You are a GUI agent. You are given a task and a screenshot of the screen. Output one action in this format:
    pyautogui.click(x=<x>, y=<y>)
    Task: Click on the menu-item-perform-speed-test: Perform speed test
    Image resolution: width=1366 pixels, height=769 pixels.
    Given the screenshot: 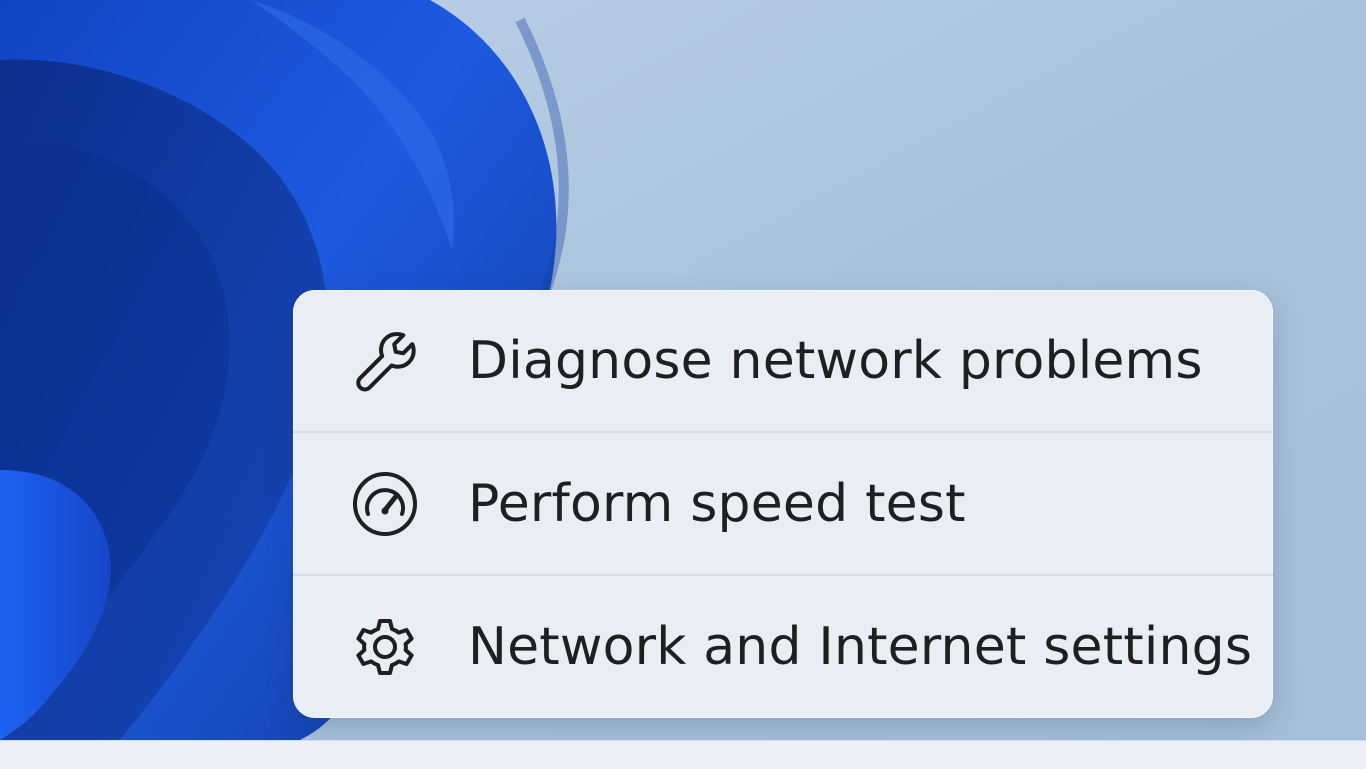 What is the action you would take?
    pyautogui.click(x=783, y=503)
    